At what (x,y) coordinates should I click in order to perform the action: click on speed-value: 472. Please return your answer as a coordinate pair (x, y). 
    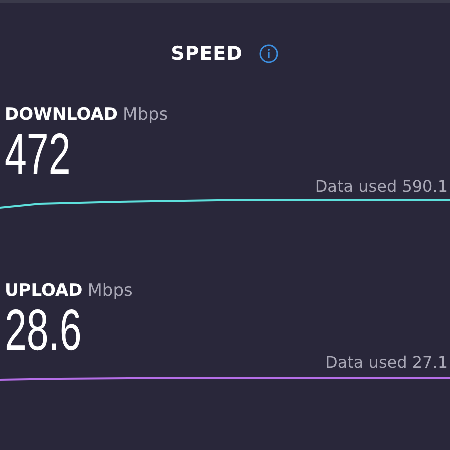
    Looking at the image, I should click on (38, 155).